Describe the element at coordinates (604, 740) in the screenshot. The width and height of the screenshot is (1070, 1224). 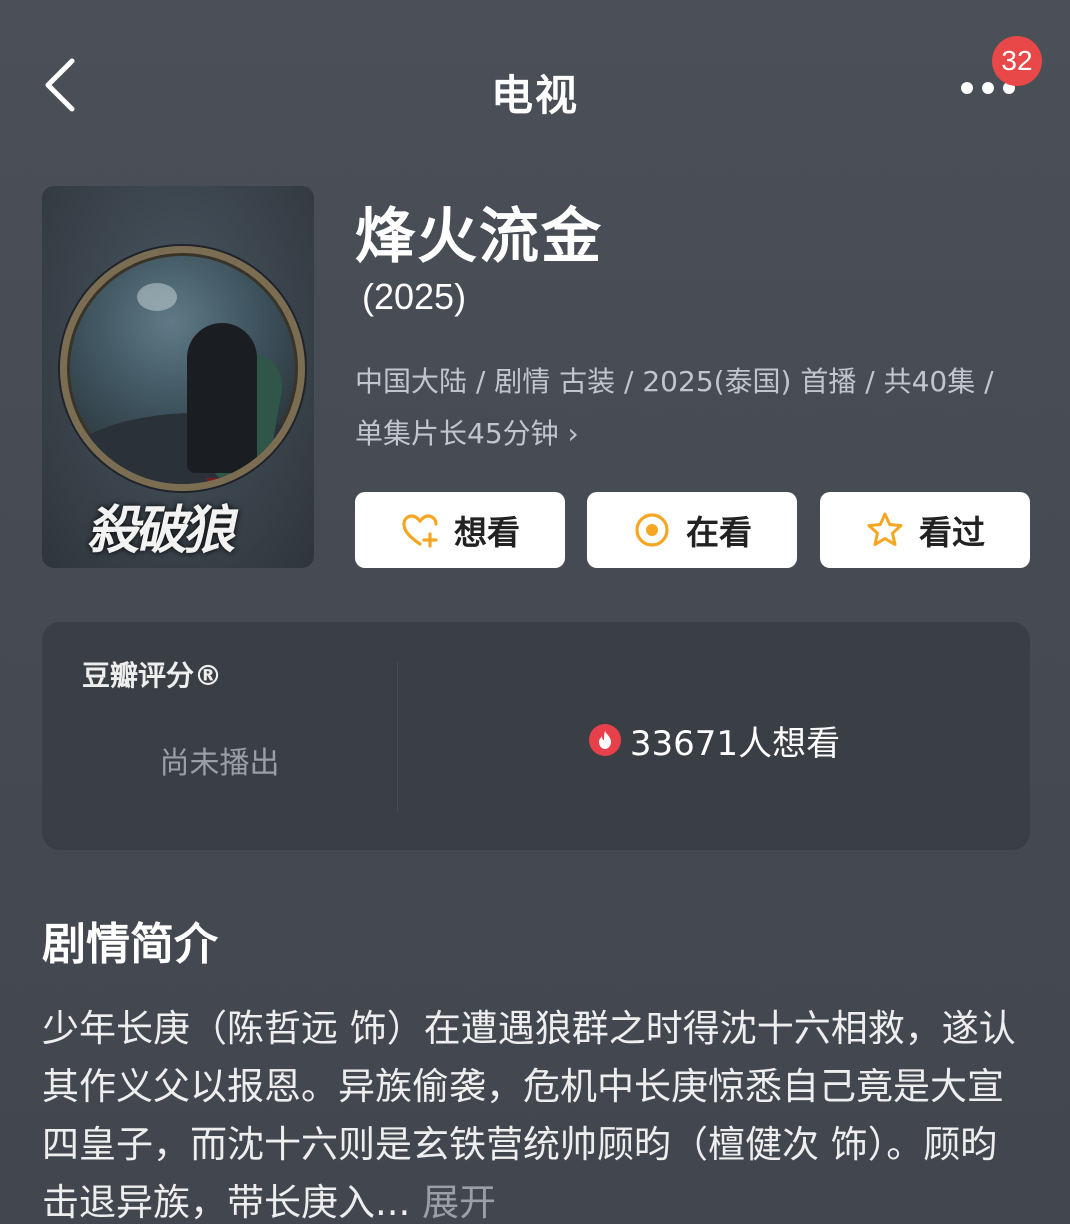
I see `fire-icon` at that location.